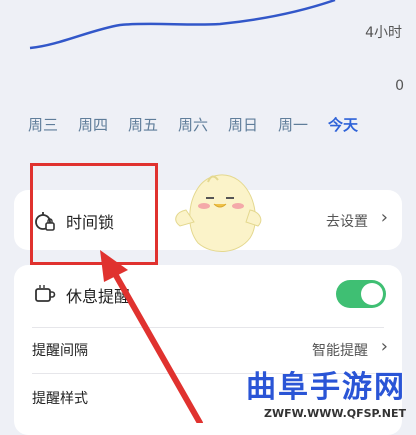 The height and width of the screenshot is (435, 416). Describe the element at coordinates (335, 413) in the screenshot. I see `watermark-url: ZWFW.WWW.QFSP.NET` at that location.